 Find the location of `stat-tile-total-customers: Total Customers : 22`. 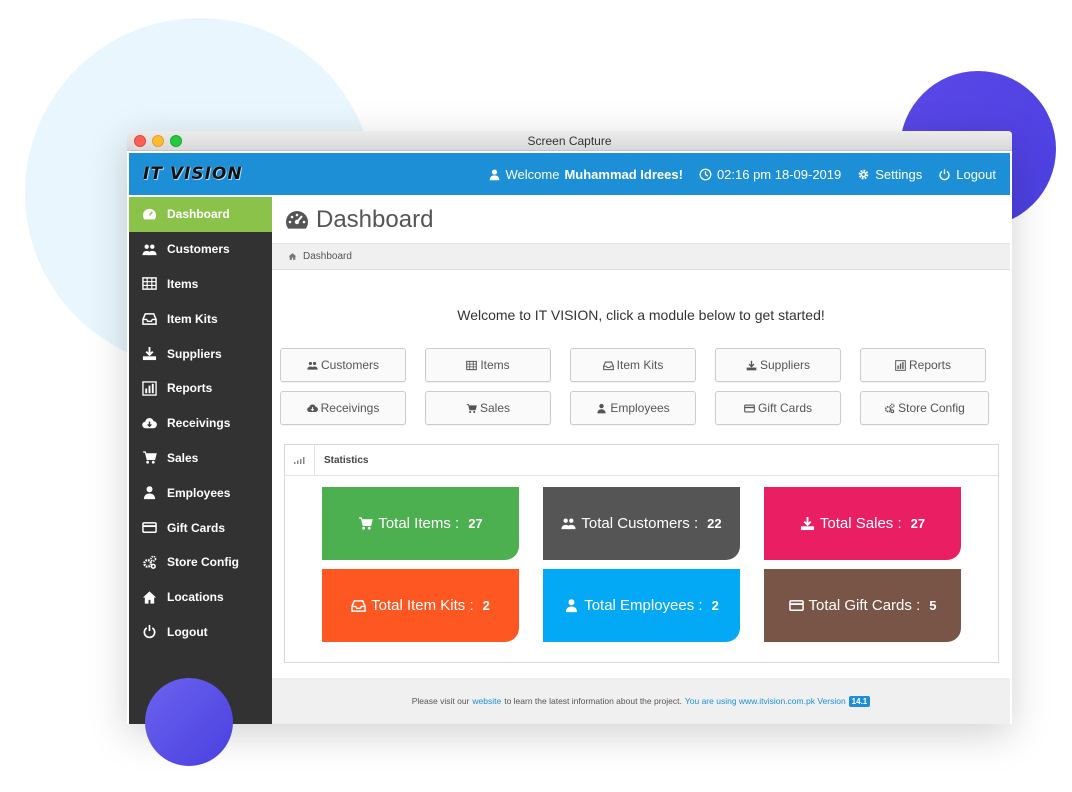

stat-tile-total-customers: Total Customers : 22 is located at coordinates (641, 523).